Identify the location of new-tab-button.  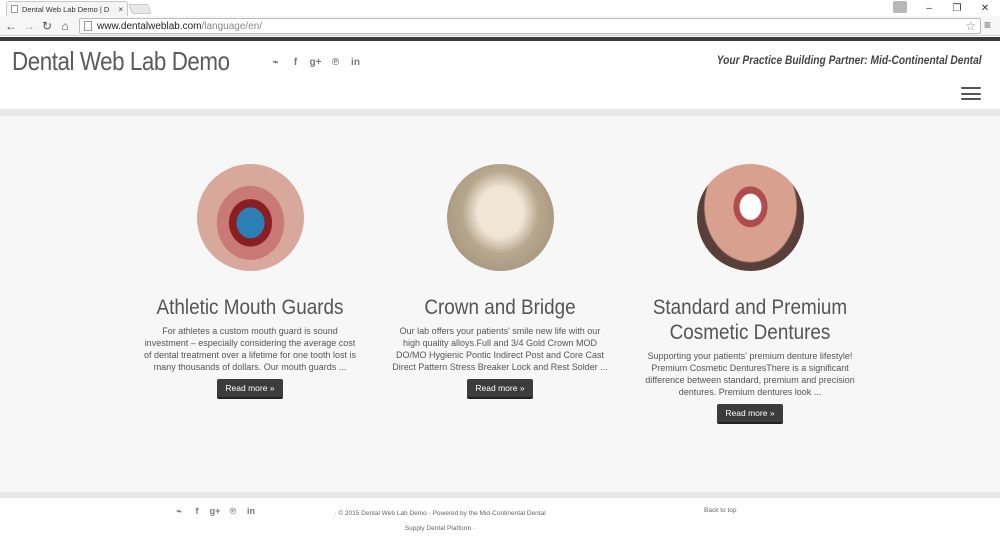
(140, 9).